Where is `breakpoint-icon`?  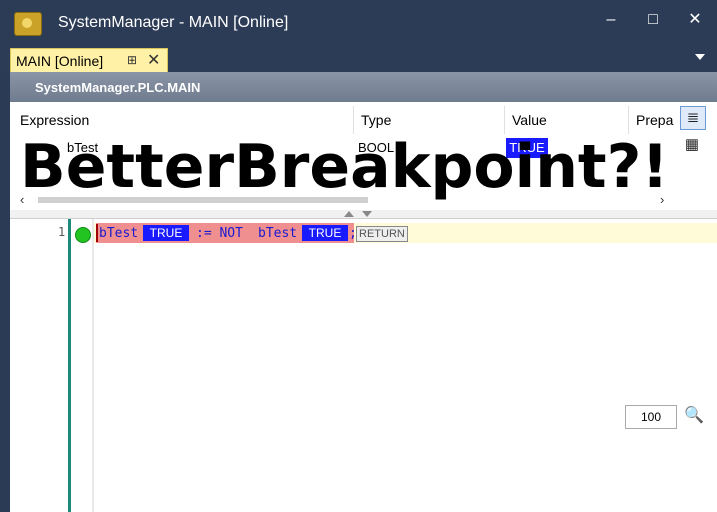 breakpoint-icon is located at coordinates (83, 235).